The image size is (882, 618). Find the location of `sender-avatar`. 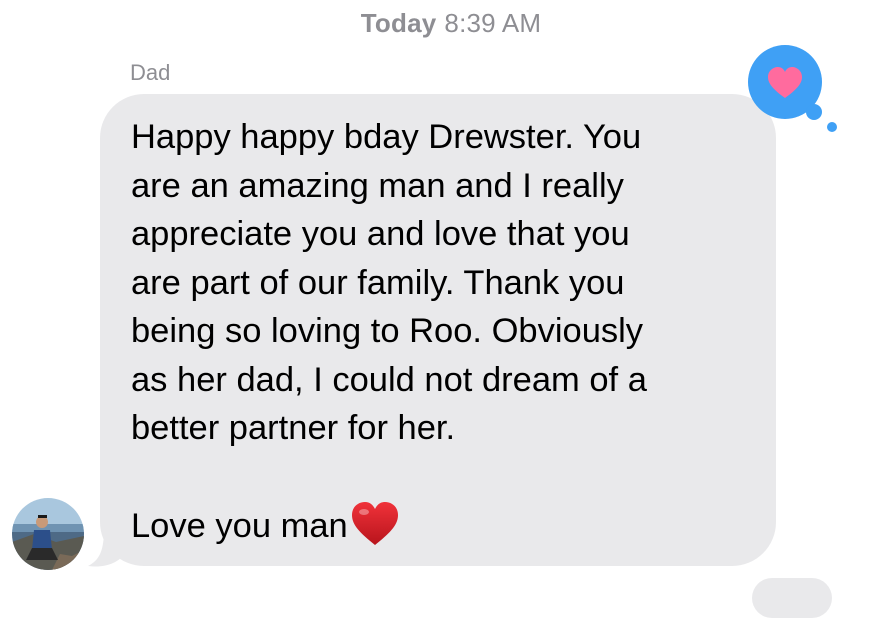

sender-avatar is located at coordinates (48, 534).